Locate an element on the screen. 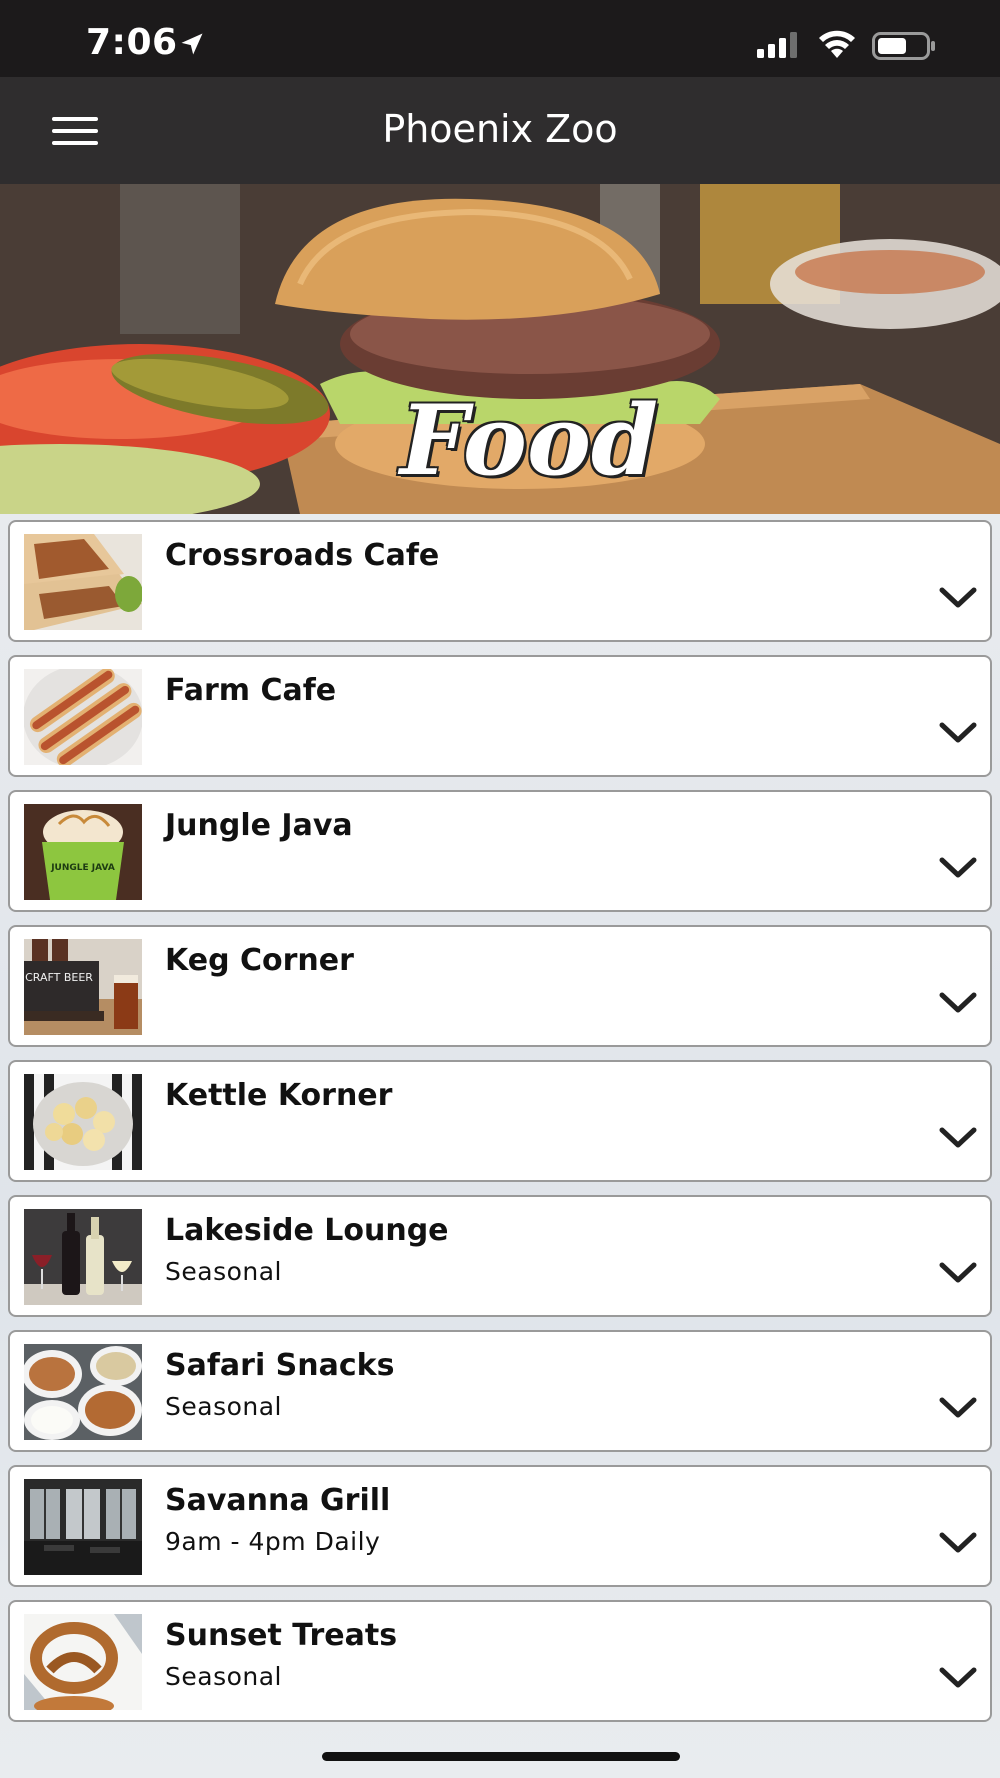 The height and width of the screenshot is (1778, 1000). venue-name: Kettle Korner is located at coordinates (279, 1095).